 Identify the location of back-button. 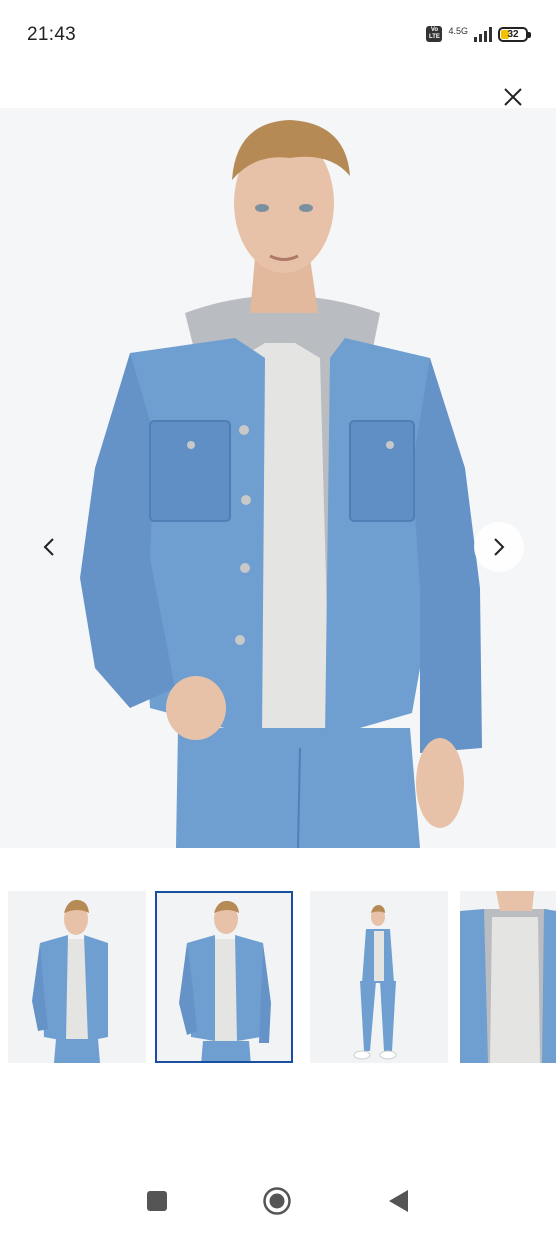
(399, 1201).